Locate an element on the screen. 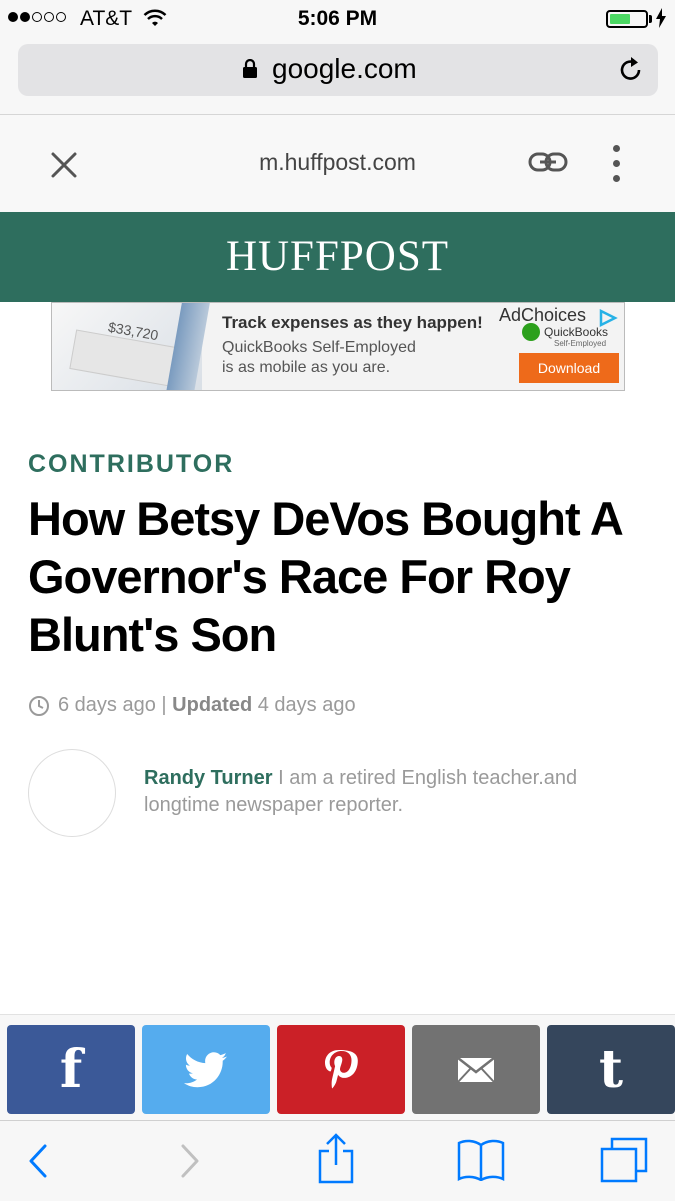 The image size is (675, 1201). facebook-icon: f is located at coordinates (71, 1069).